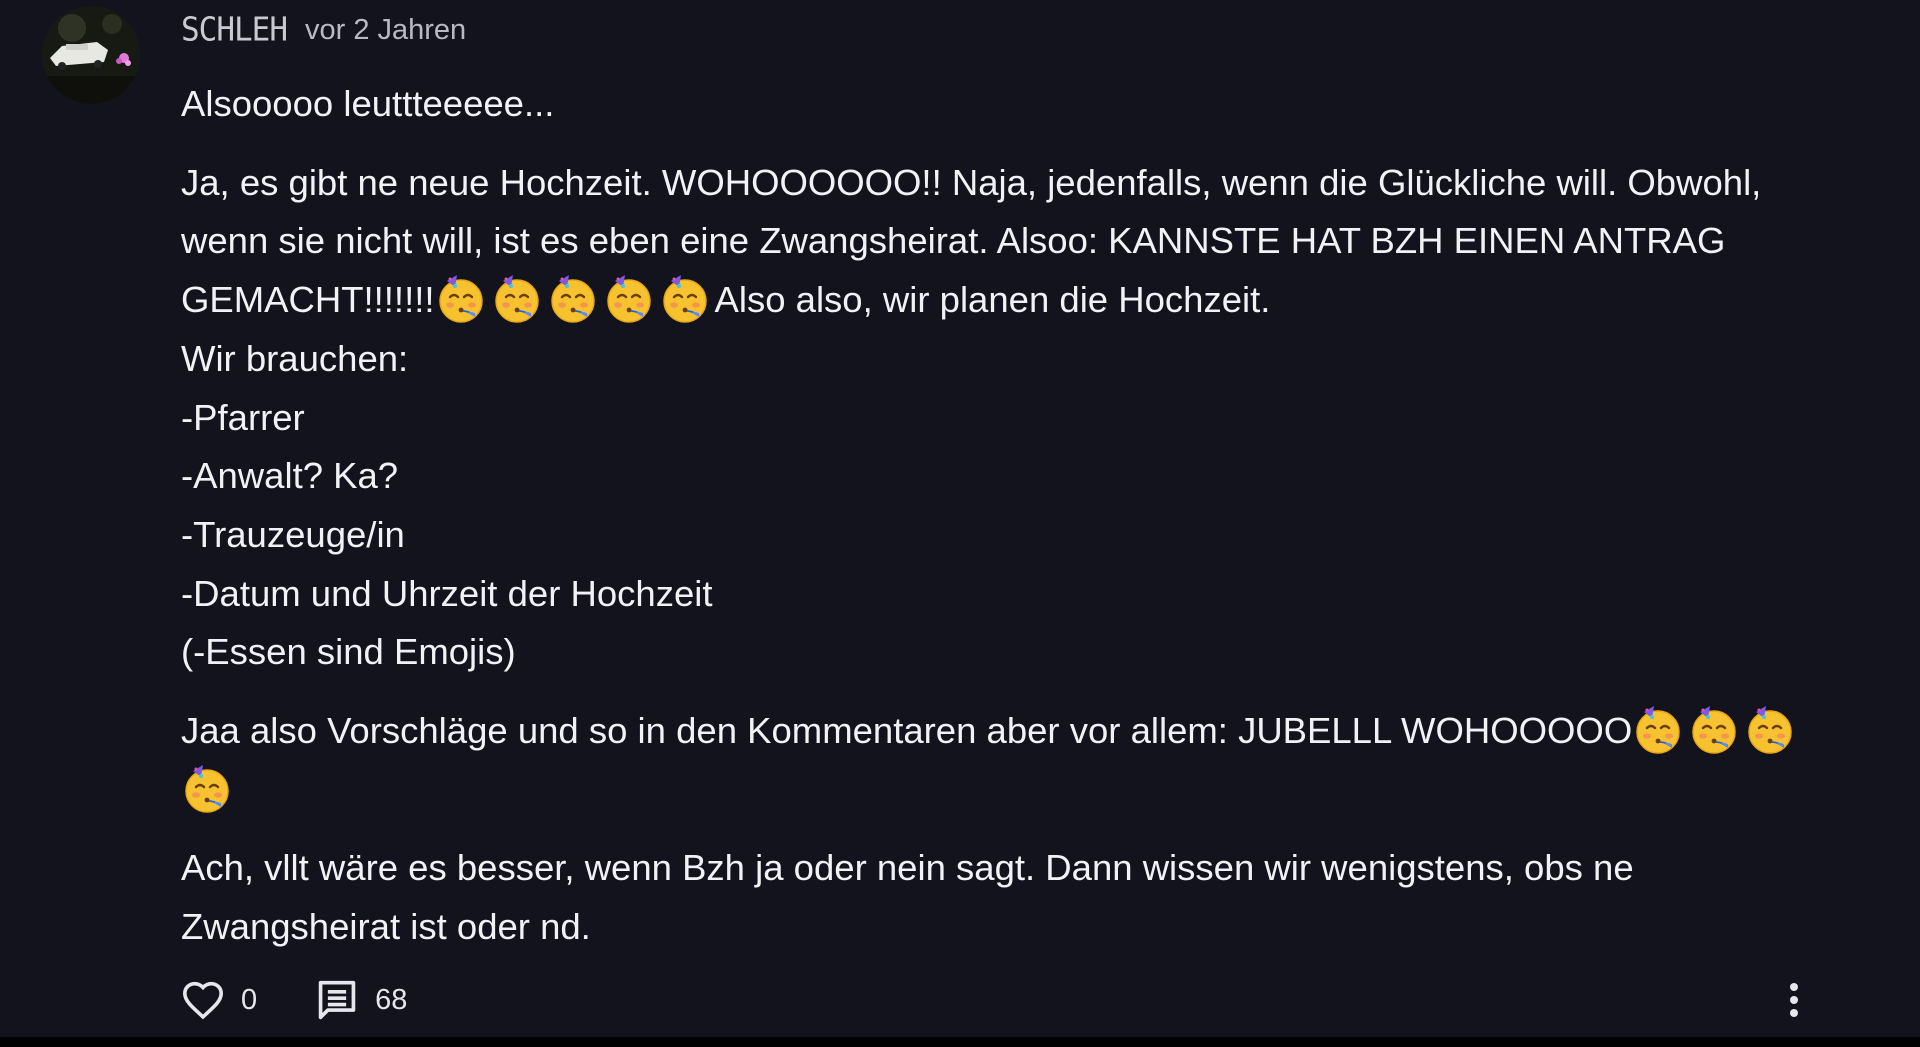 Image resolution: width=1920 pixels, height=1047 pixels. I want to click on more-options-button, so click(1794, 1000).